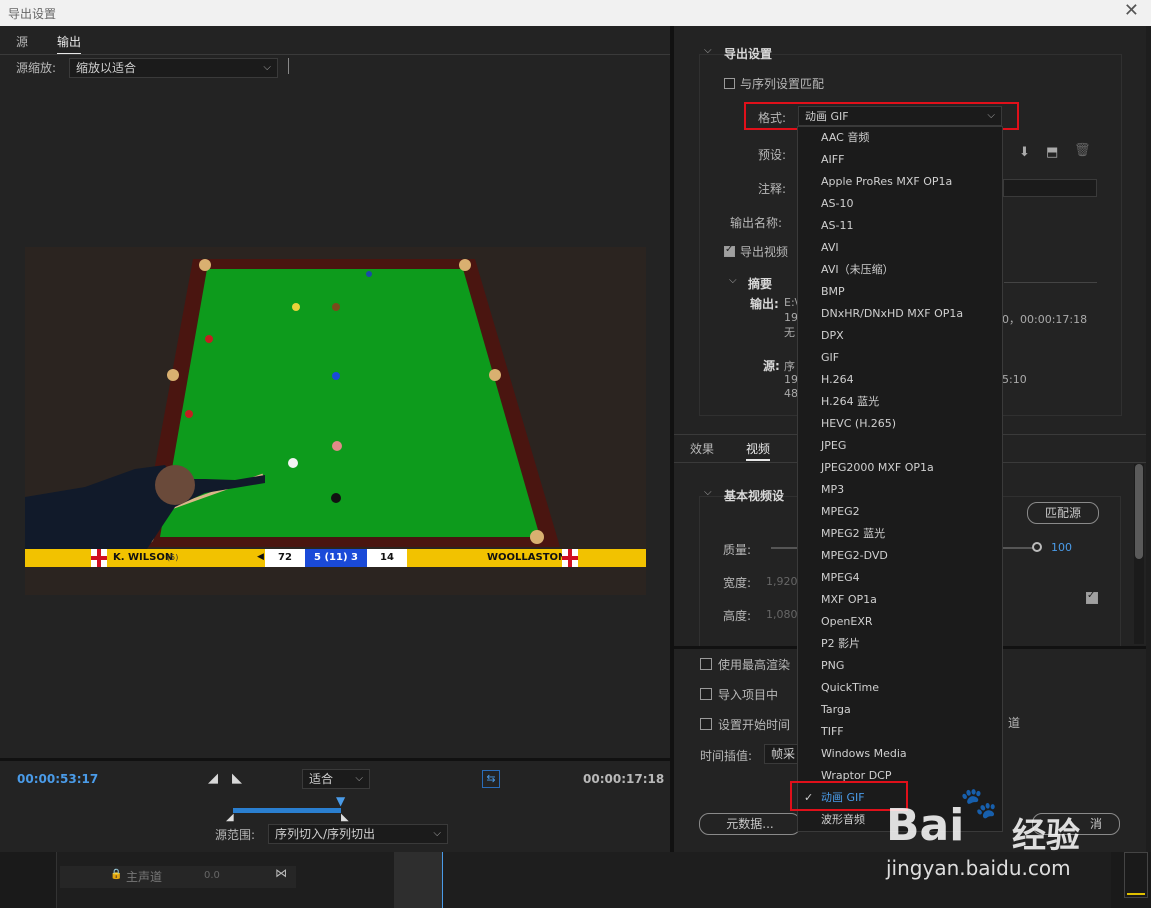  I want to click on timecode-start: 00:00:53:17, so click(57, 779).